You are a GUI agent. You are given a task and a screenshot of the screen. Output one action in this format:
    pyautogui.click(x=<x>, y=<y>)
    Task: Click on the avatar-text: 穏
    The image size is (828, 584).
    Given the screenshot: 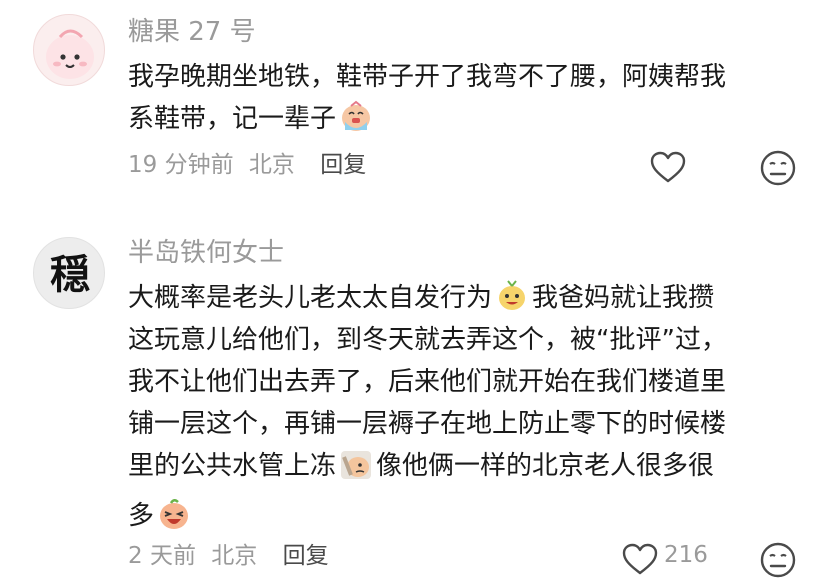 What is the action you would take?
    pyautogui.click(x=70, y=274)
    